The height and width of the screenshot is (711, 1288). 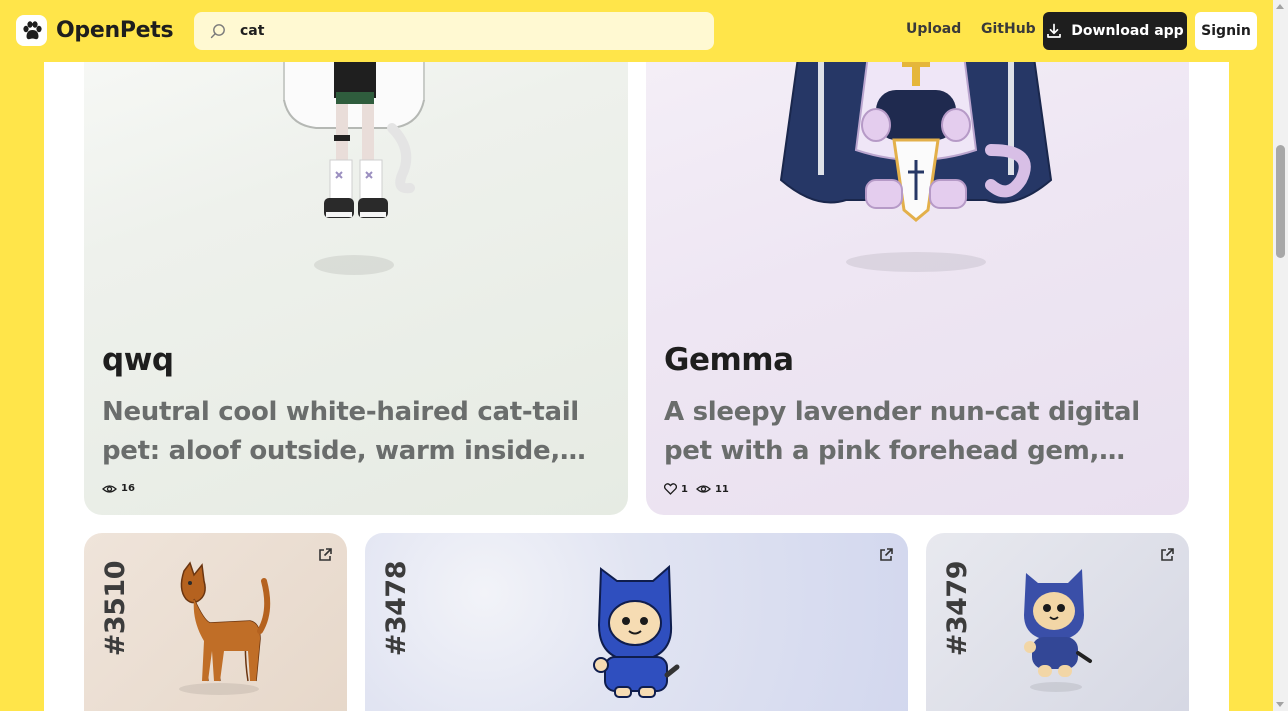 I want to click on scrollbar, so click(x=1280, y=355).